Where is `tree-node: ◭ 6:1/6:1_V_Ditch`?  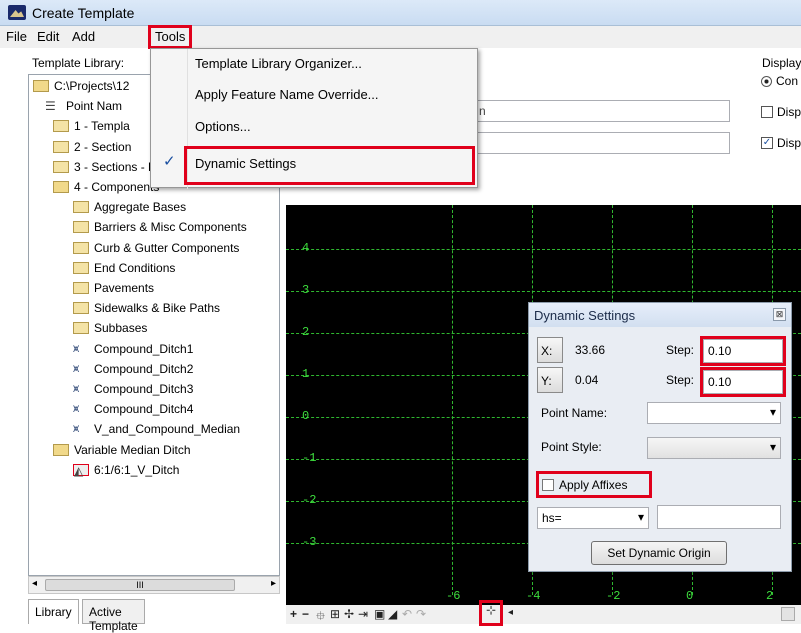
tree-node: ◭ 6:1/6:1_V_Ditch is located at coordinates (126, 470).